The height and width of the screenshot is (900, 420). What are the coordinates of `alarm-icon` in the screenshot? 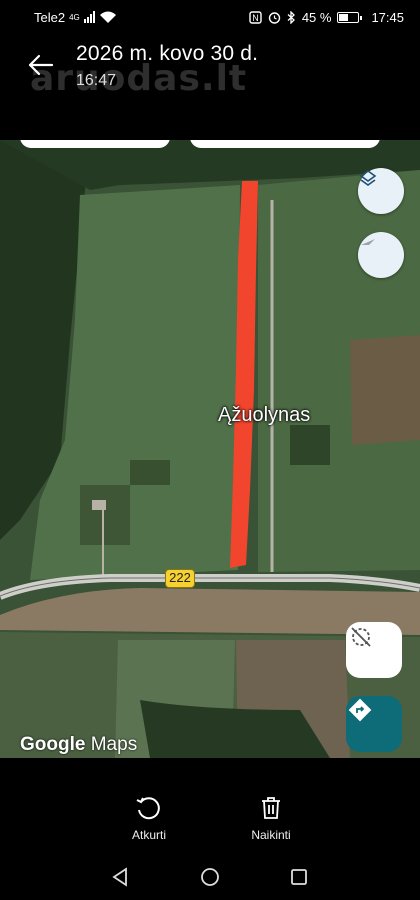 It's located at (274, 17).